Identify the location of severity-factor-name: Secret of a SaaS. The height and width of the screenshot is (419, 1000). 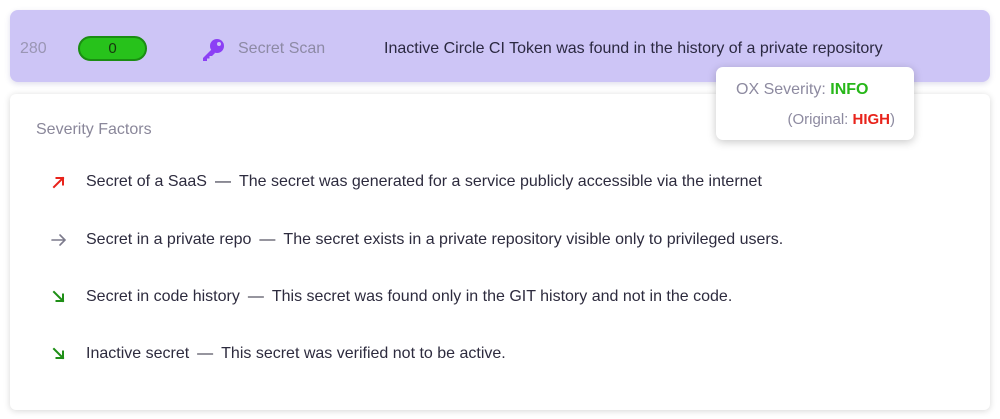
(146, 181).